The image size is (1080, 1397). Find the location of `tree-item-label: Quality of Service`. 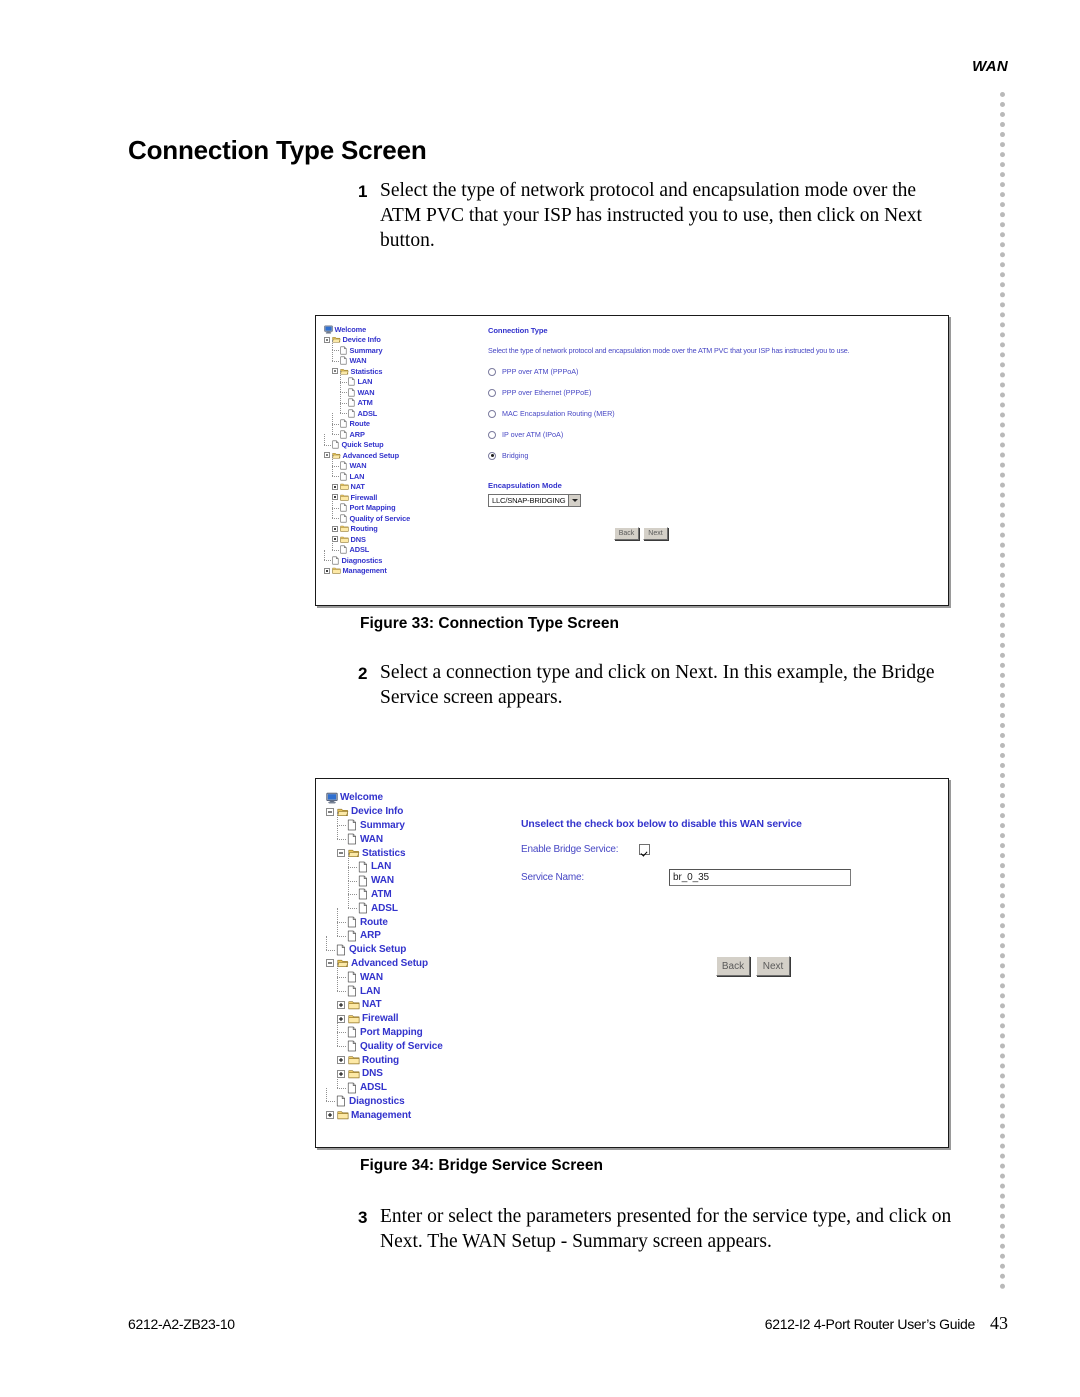

tree-item-label: Quality of Service is located at coordinates (401, 1046).